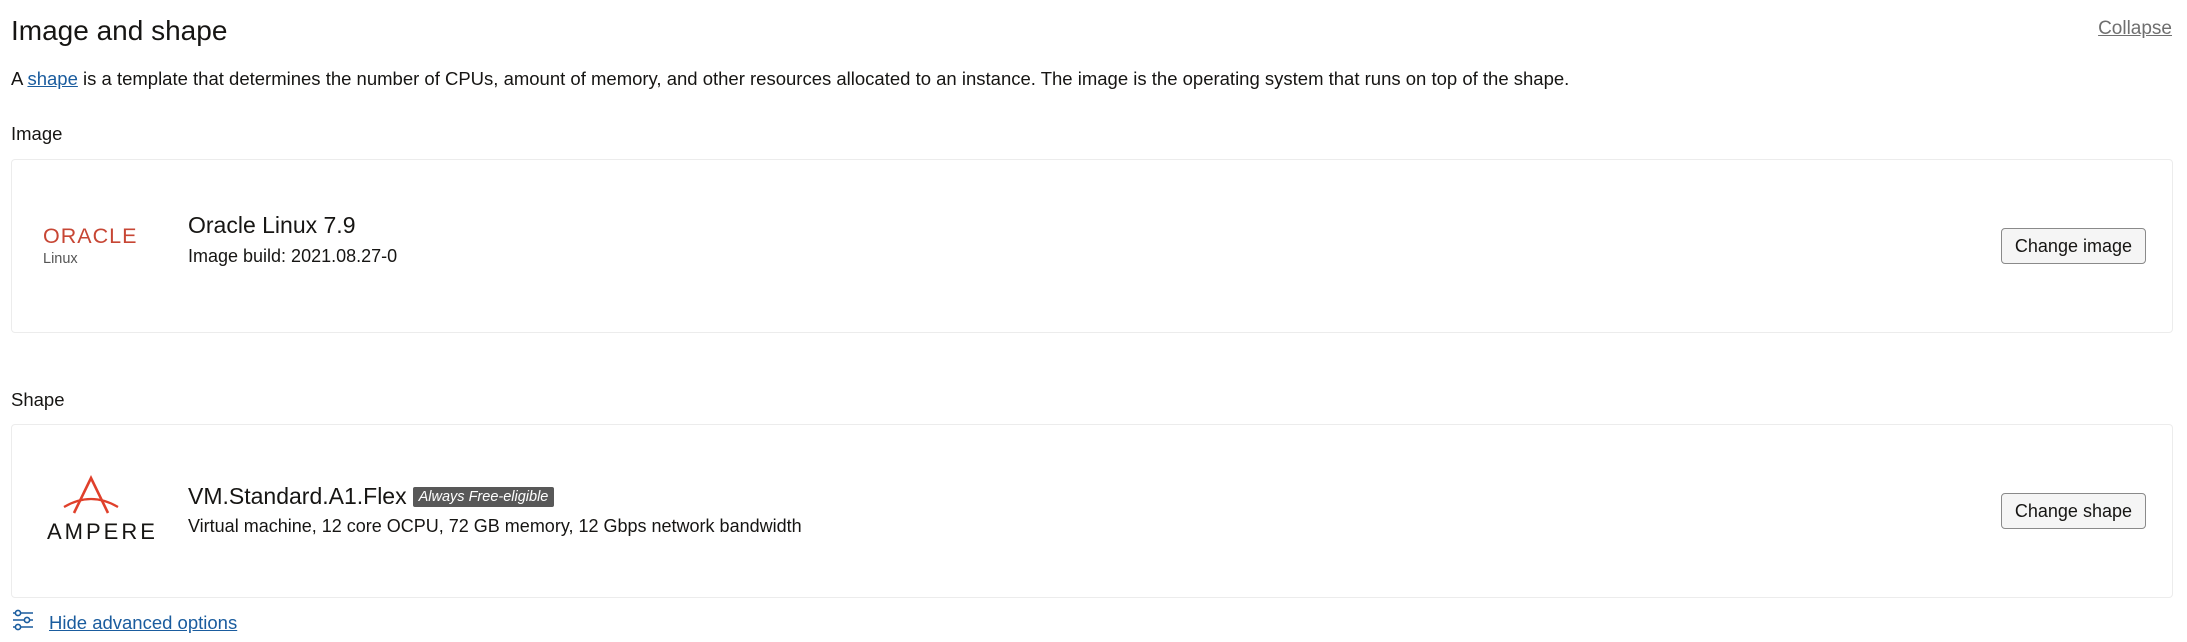  What do you see at coordinates (60, 259) in the screenshot?
I see `oracle-logo-subtext: Linux` at bounding box center [60, 259].